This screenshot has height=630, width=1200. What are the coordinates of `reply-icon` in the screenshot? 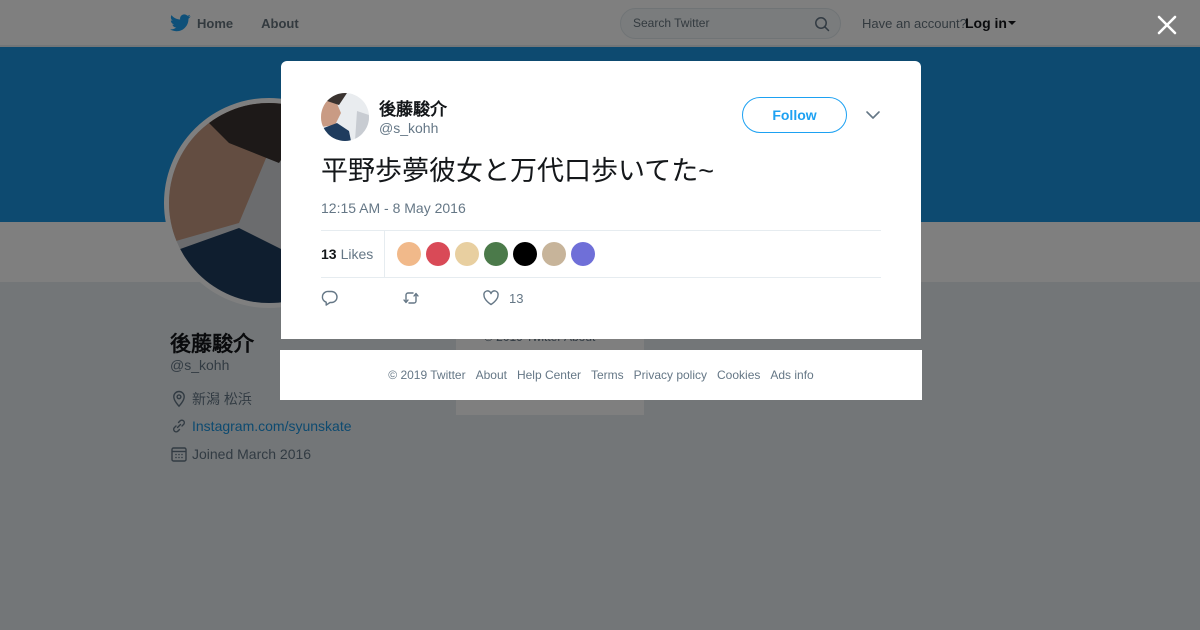 It's located at (330, 298).